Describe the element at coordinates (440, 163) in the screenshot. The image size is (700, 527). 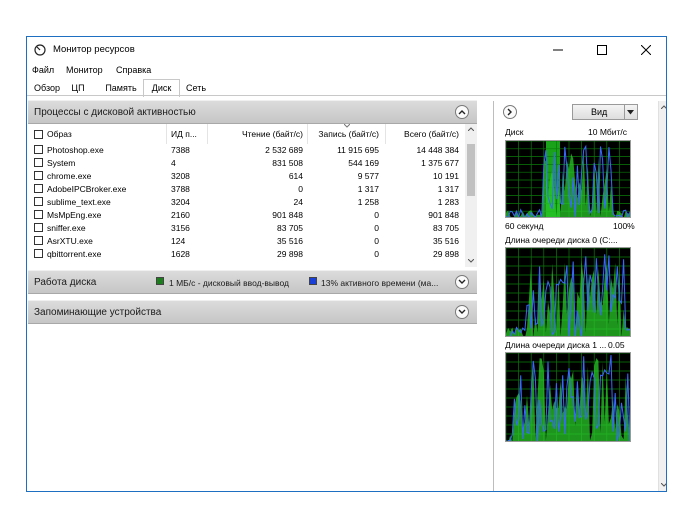
I see `cell-total: 1 375 677` at that location.